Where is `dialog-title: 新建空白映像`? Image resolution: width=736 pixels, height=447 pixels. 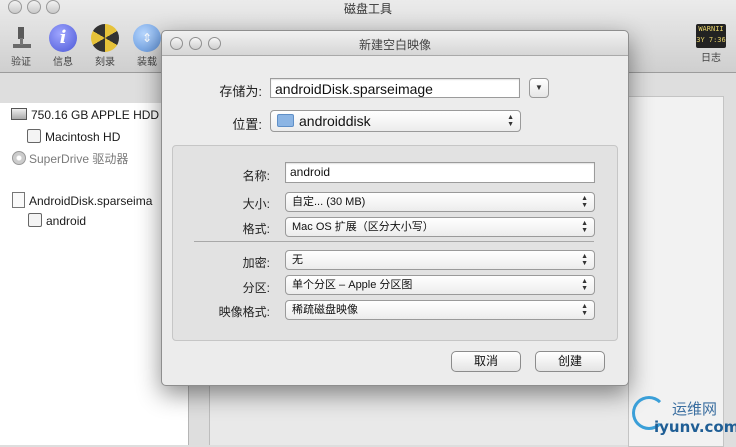
dialog-title: 新建空白映像 is located at coordinates (394, 45).